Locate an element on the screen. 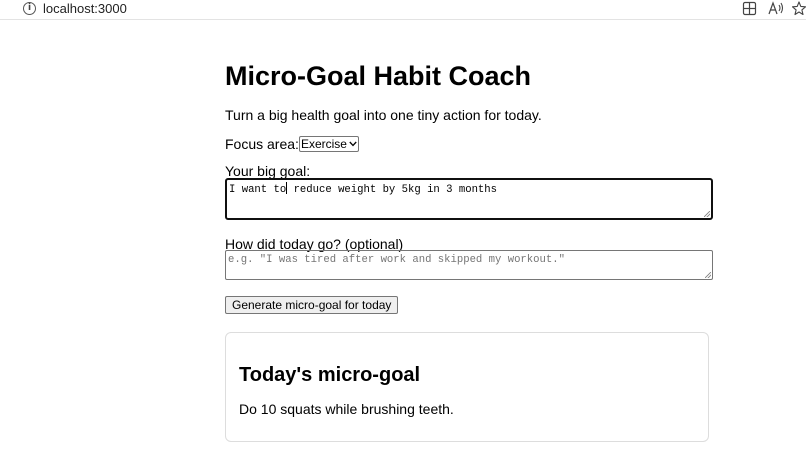 The height and width of the screenshot is (472, 806). focus-area-select: Exercise is located at coordinates (328, 144).